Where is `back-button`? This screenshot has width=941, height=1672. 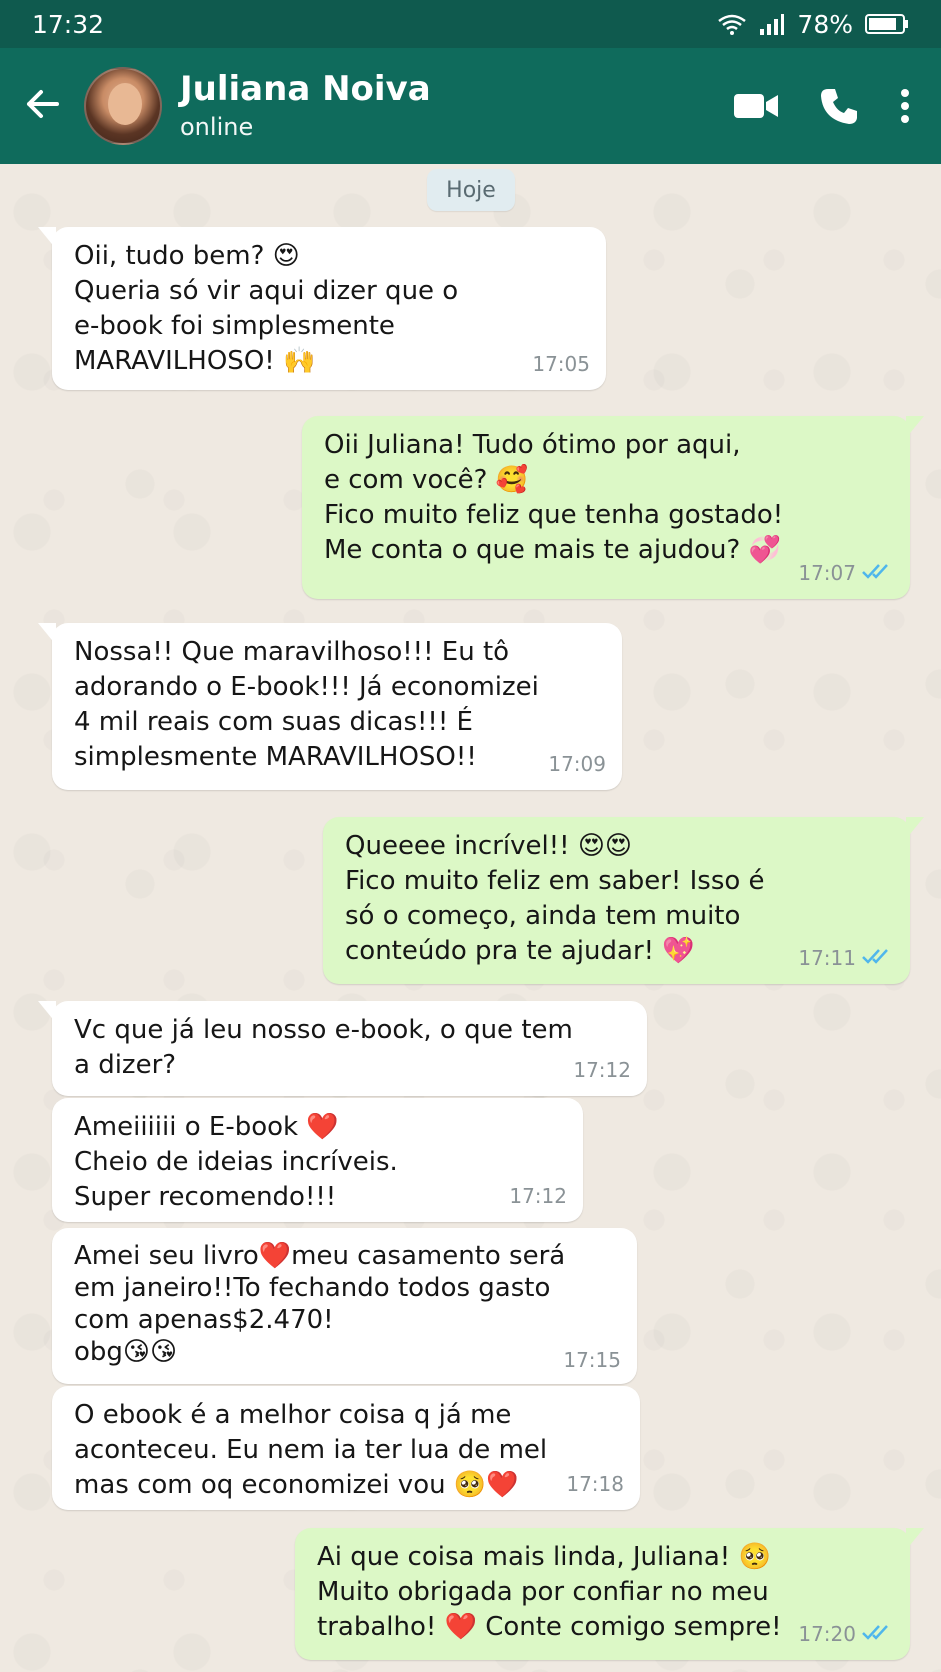 back-button is located at coordinates (42, 106).